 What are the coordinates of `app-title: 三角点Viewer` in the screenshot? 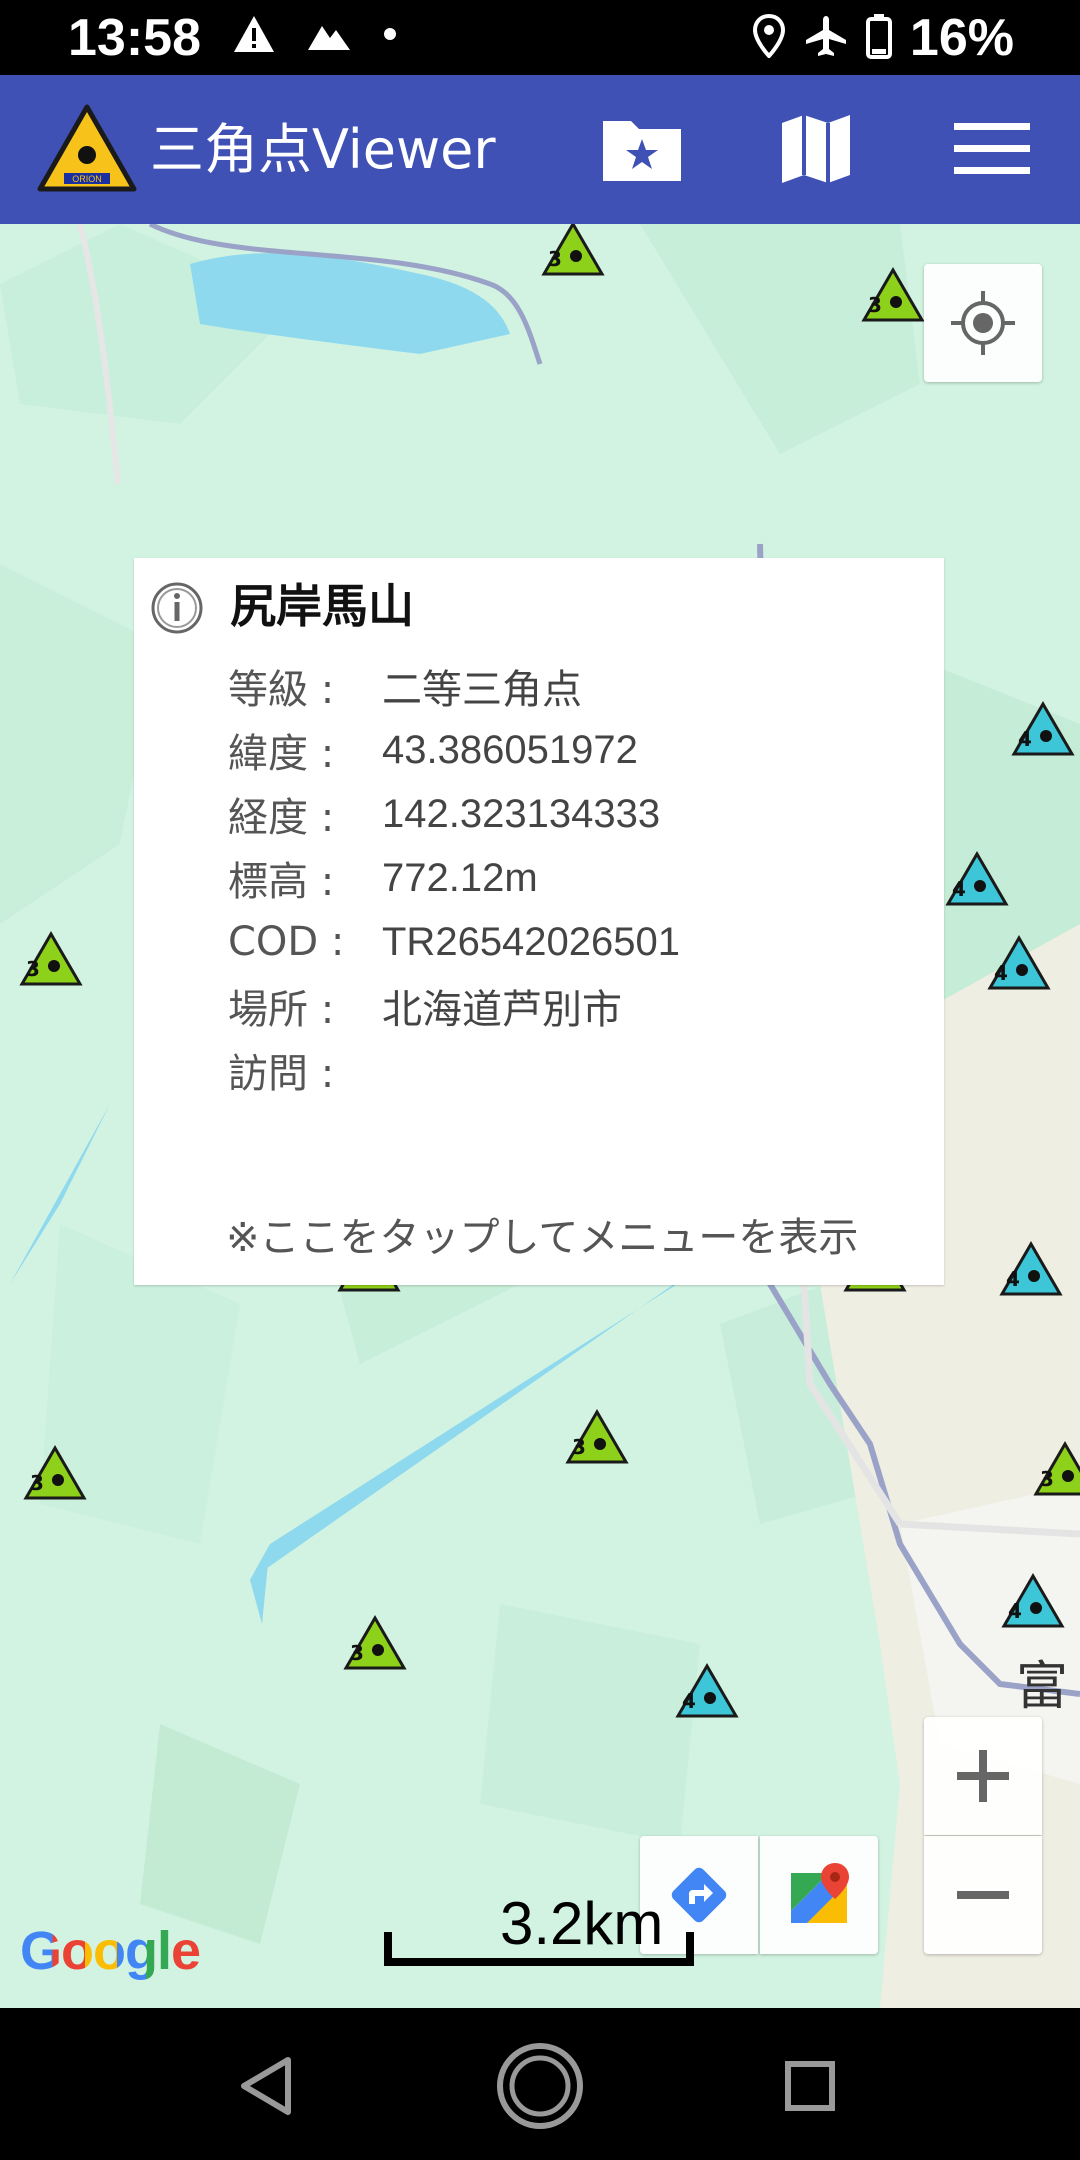 It's located at (323, 149).